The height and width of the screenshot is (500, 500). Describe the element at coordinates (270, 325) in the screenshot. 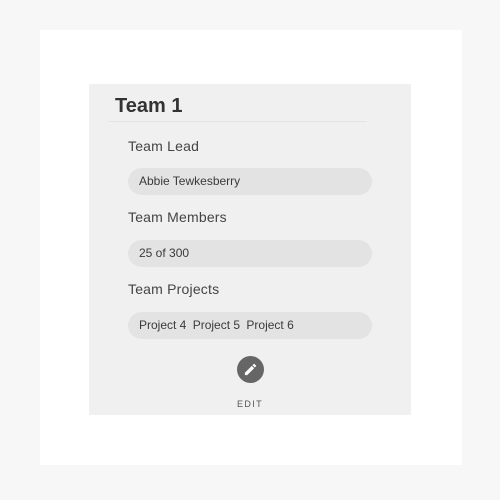

I see `project-chip: Project 6` at that location.